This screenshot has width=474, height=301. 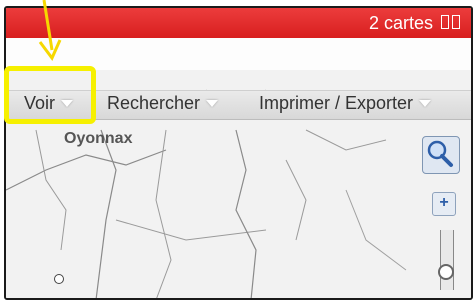 What do you see at coordinates (238, 23) in the screenshot?
I see `title-bar: 2 cartes` at bounding box center [238, 23].